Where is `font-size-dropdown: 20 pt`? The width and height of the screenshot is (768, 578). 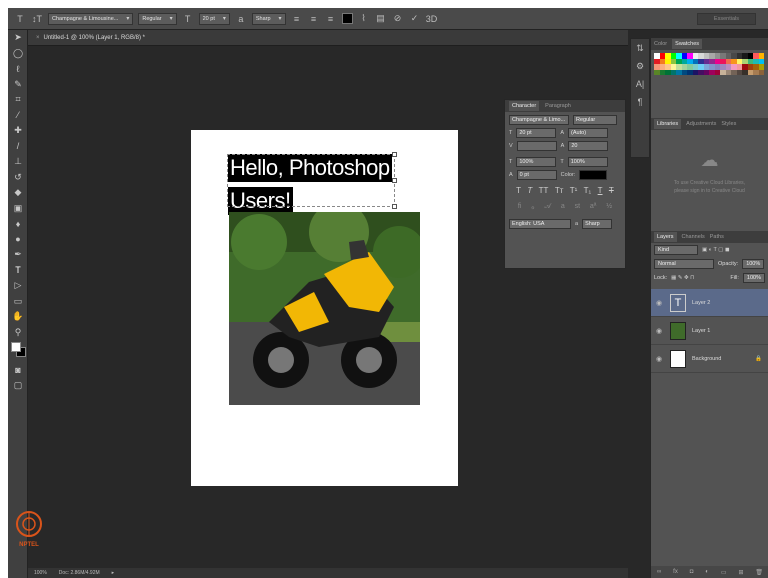 font-size-dropdown: 20 pt is located at coordinates (214, 18).